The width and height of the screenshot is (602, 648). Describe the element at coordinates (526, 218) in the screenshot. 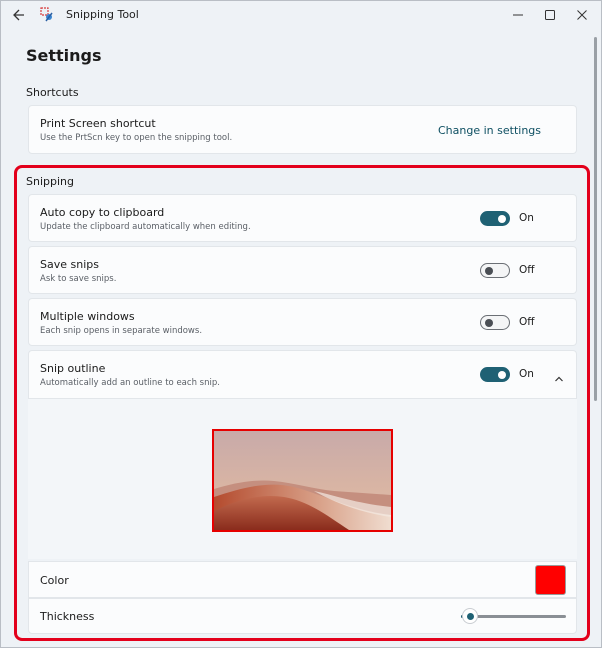

I see `auto-copy-state: On` at that location.